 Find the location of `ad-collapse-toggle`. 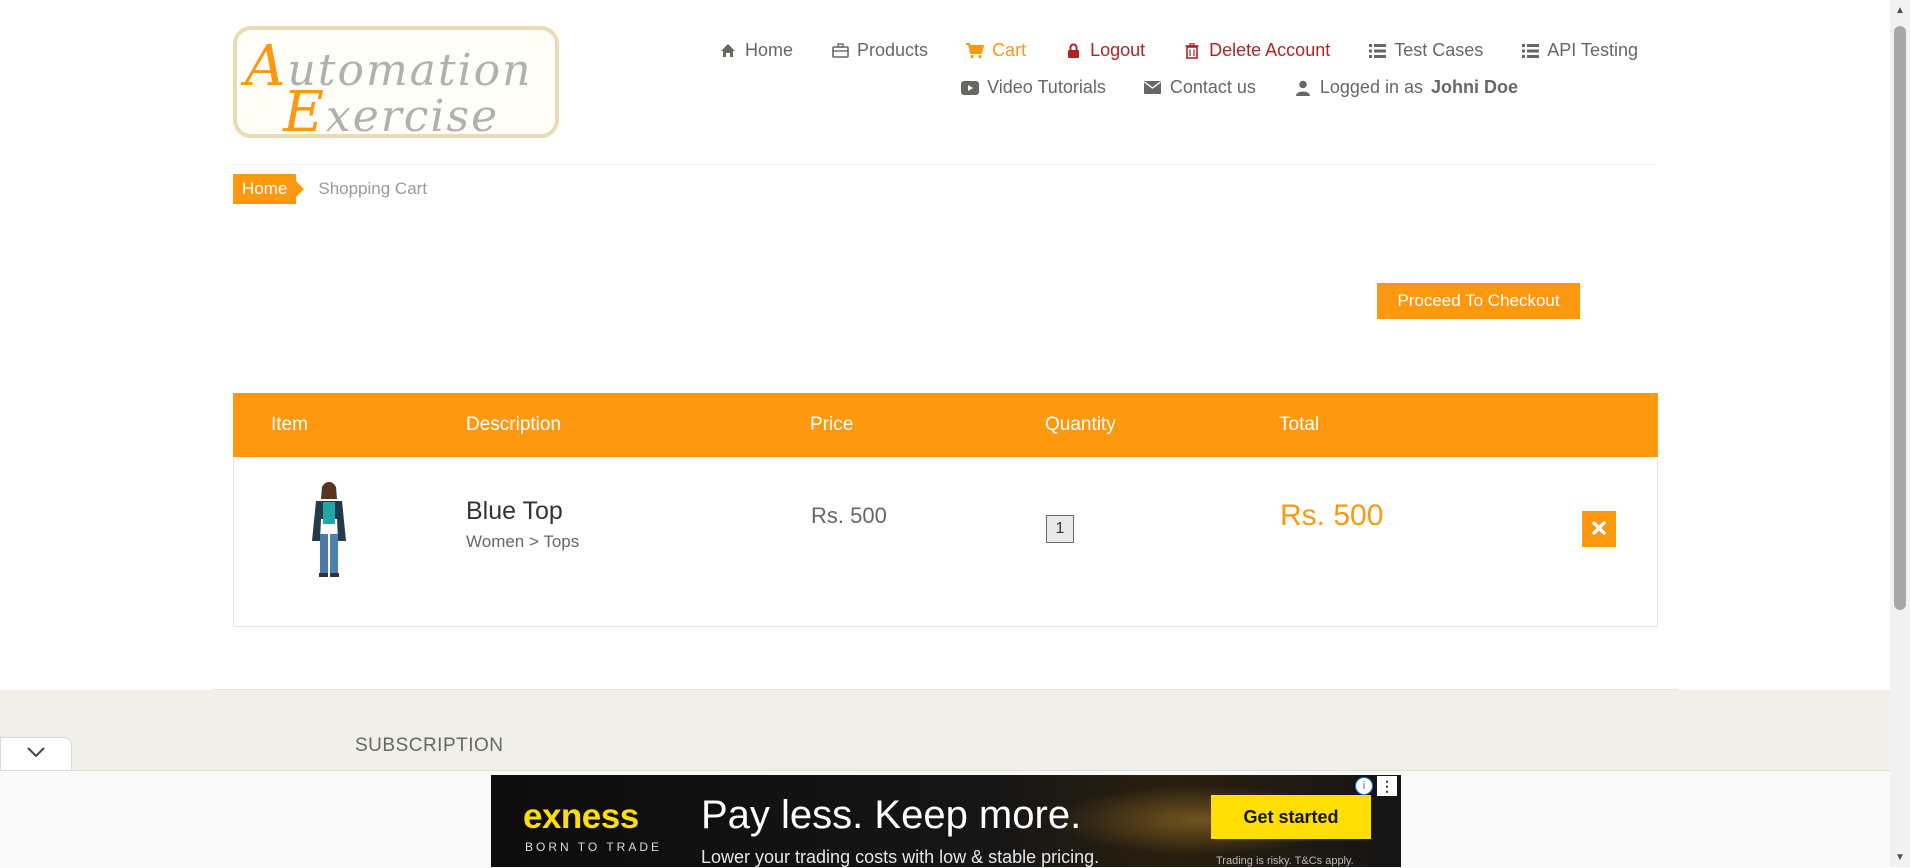

ad-collapse-toggle is located at coordinates (36, 753).